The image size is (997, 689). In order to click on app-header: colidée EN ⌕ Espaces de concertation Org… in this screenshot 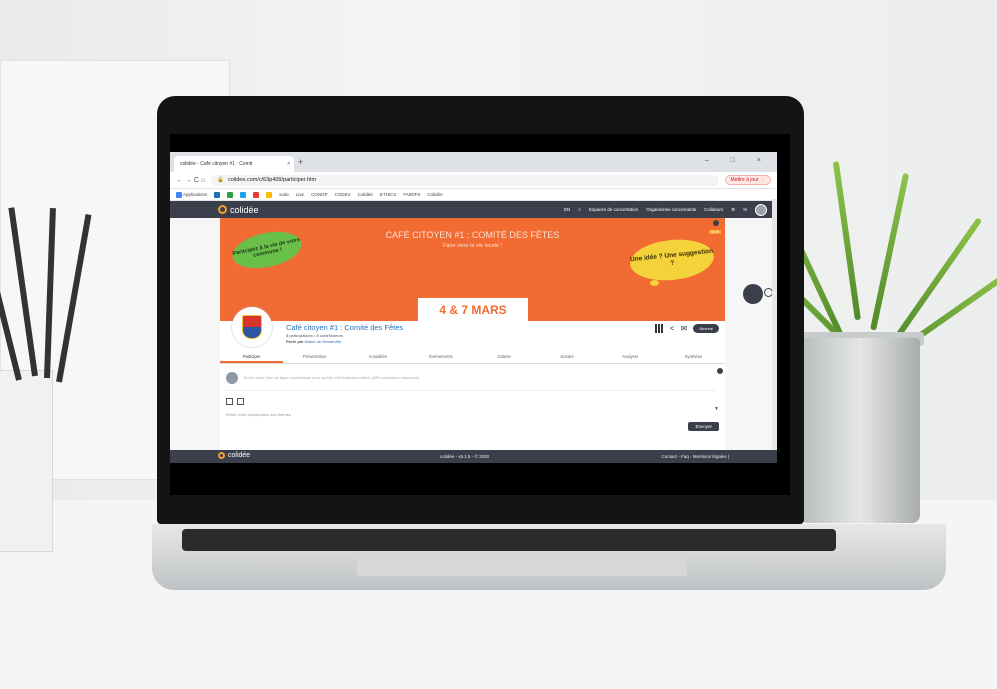, I will do `click(473, 209)`.